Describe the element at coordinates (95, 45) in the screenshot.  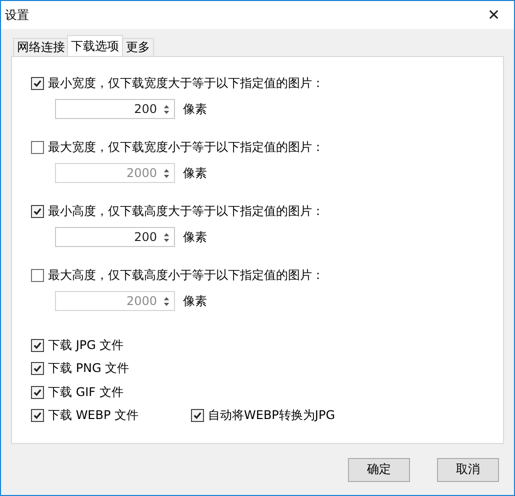
I see `tab: 下载选项` at that location.